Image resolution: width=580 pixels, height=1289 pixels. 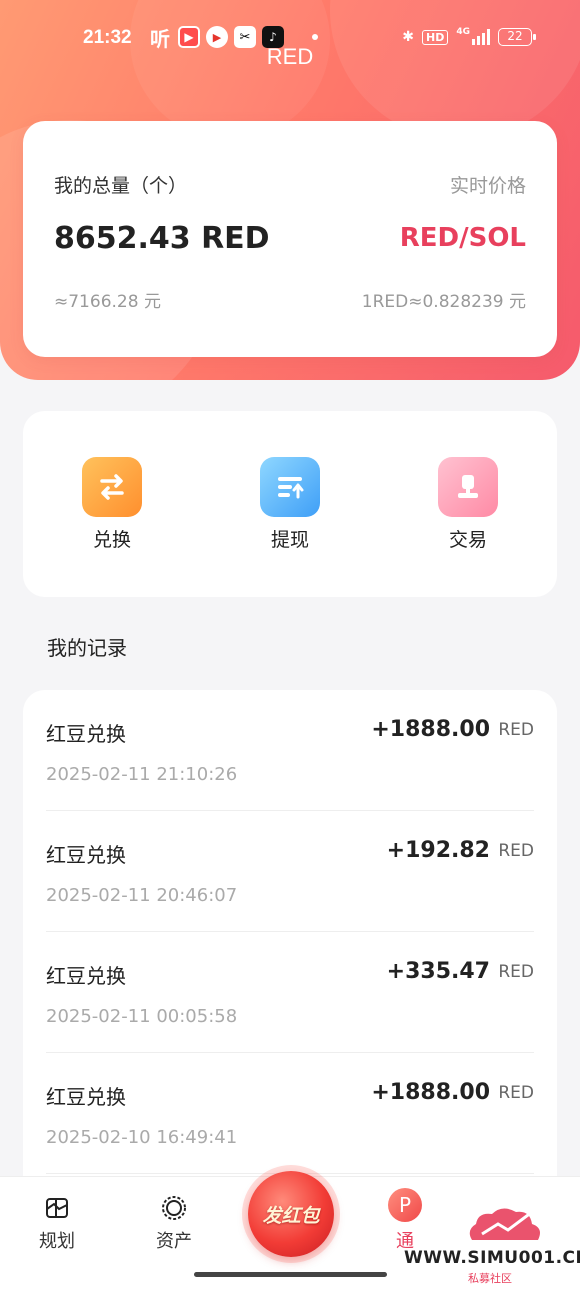 I want to click on nav-item-plan: 规划, so click(x=57, y=1224).